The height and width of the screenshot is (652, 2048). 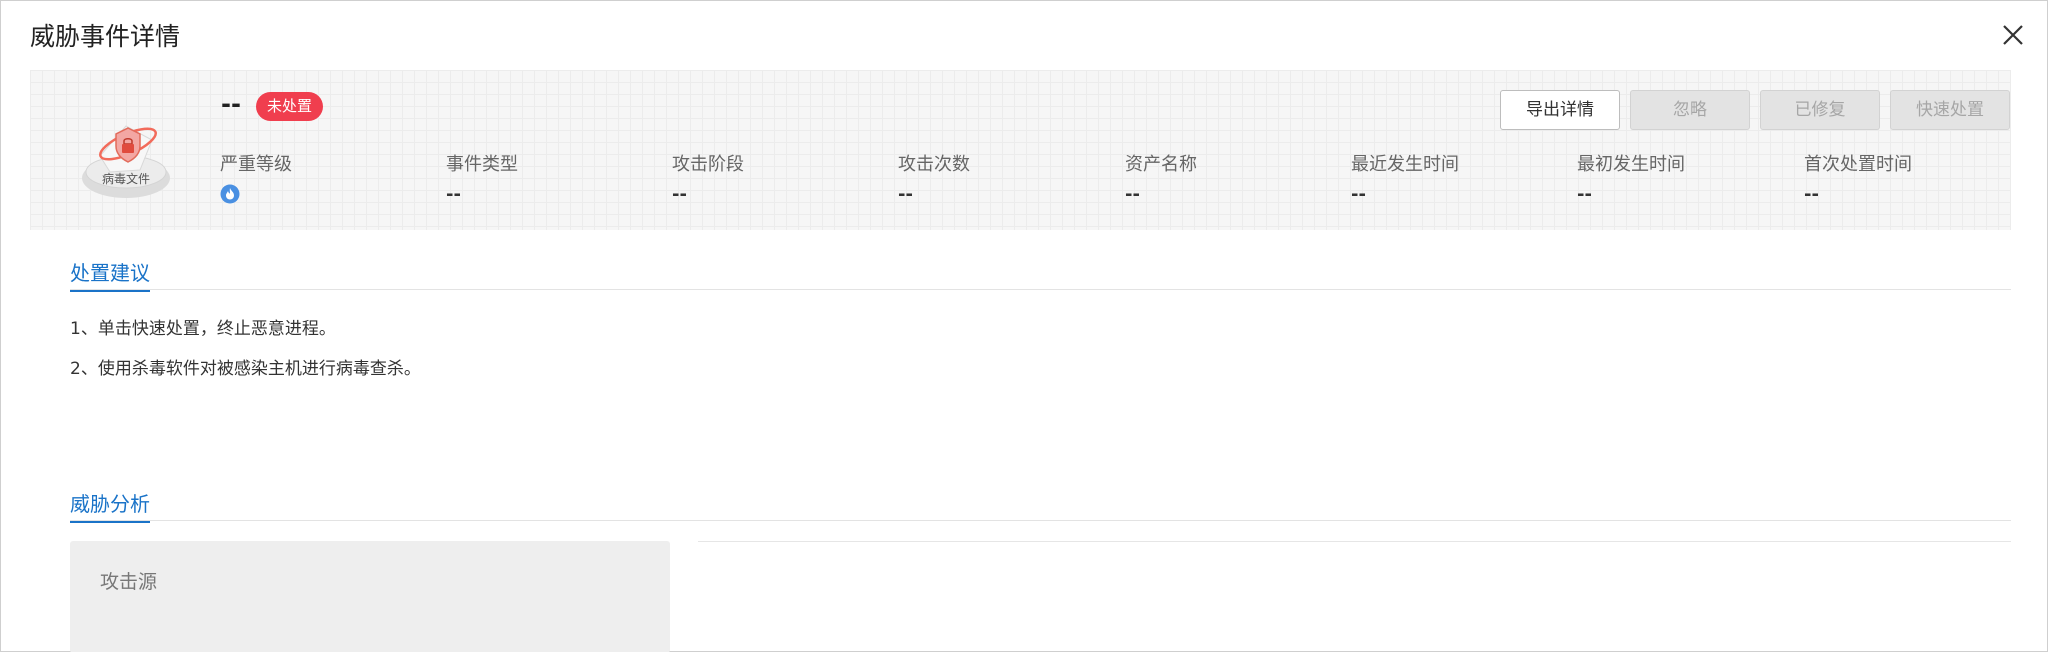 What do you see at coordinates (203, 329) in the screenshot?
I see `advice-item: 1、单击快速处置，终止恶意进程。` at bounding box center [203, 329].